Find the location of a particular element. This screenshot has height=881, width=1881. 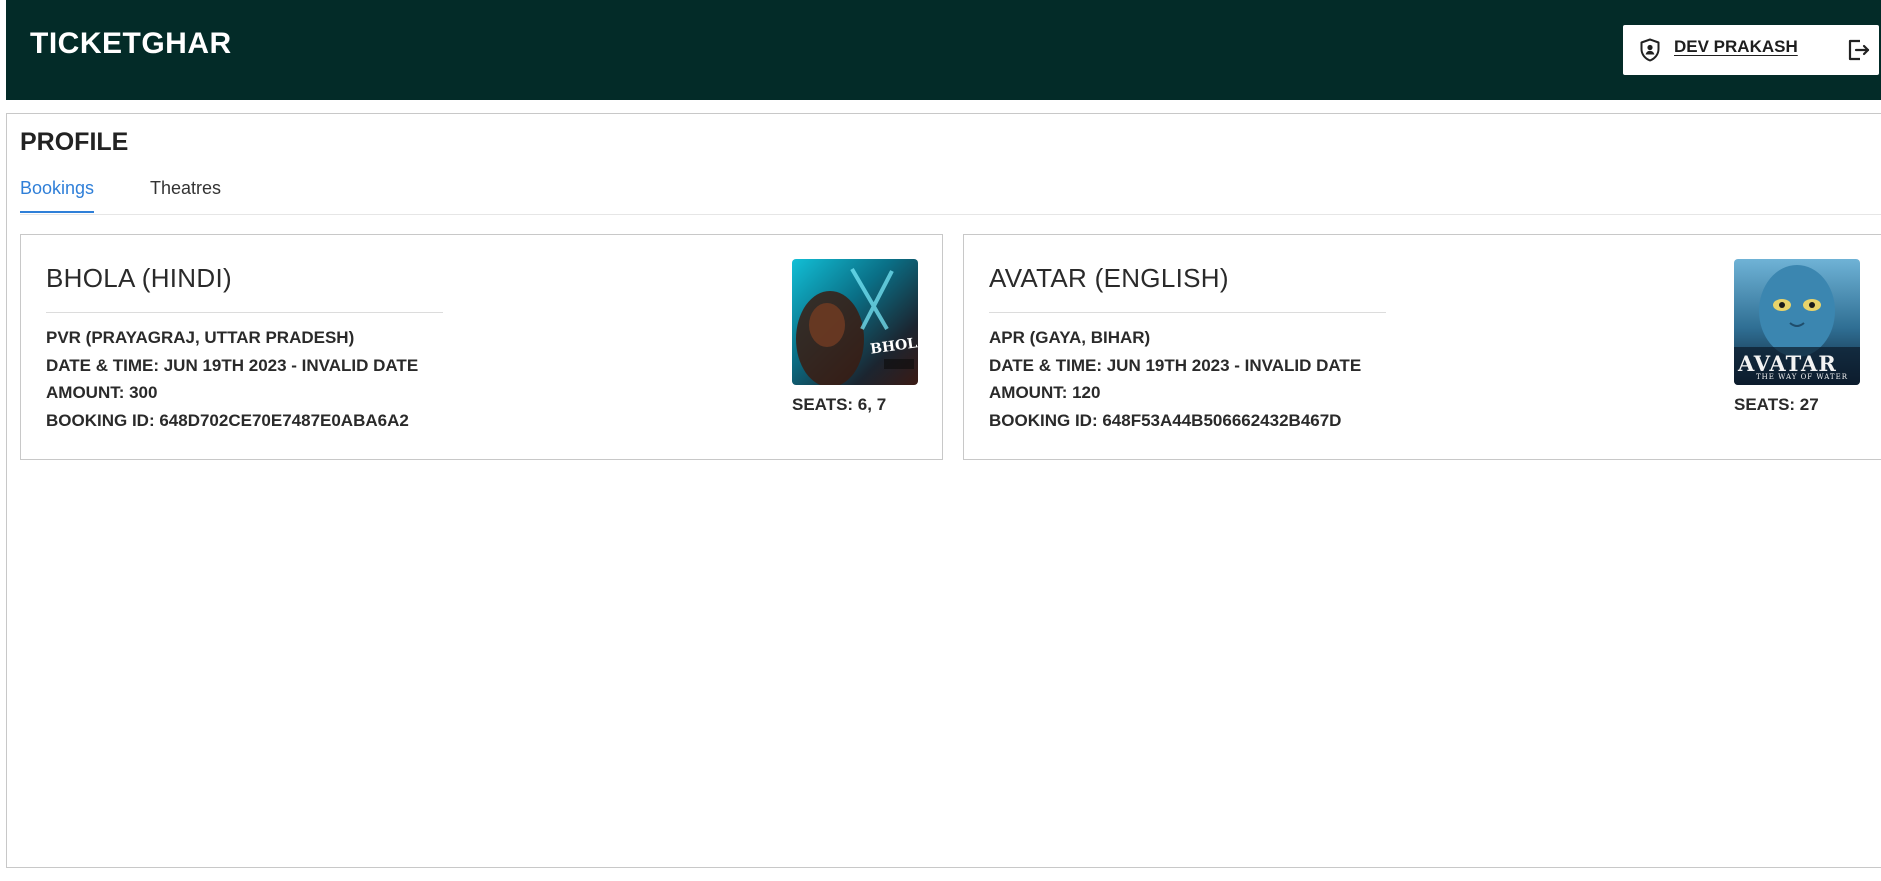

theatre-name: APR (GAYA, BIHAR) is located at coordinates (1070, 337).